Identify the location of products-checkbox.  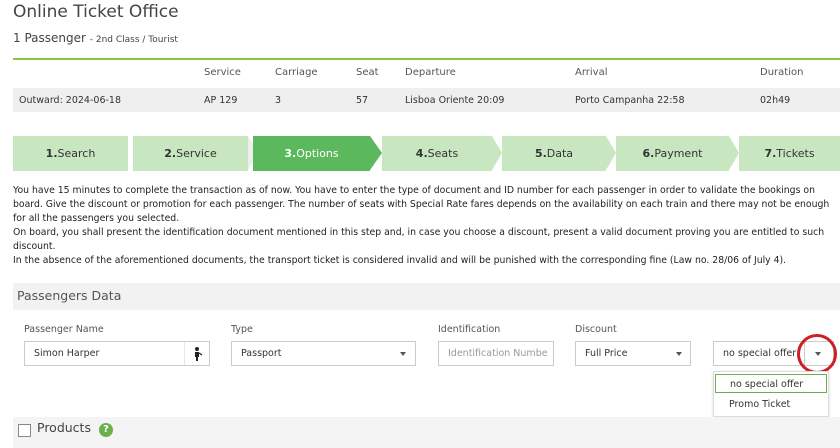
(24, 430).